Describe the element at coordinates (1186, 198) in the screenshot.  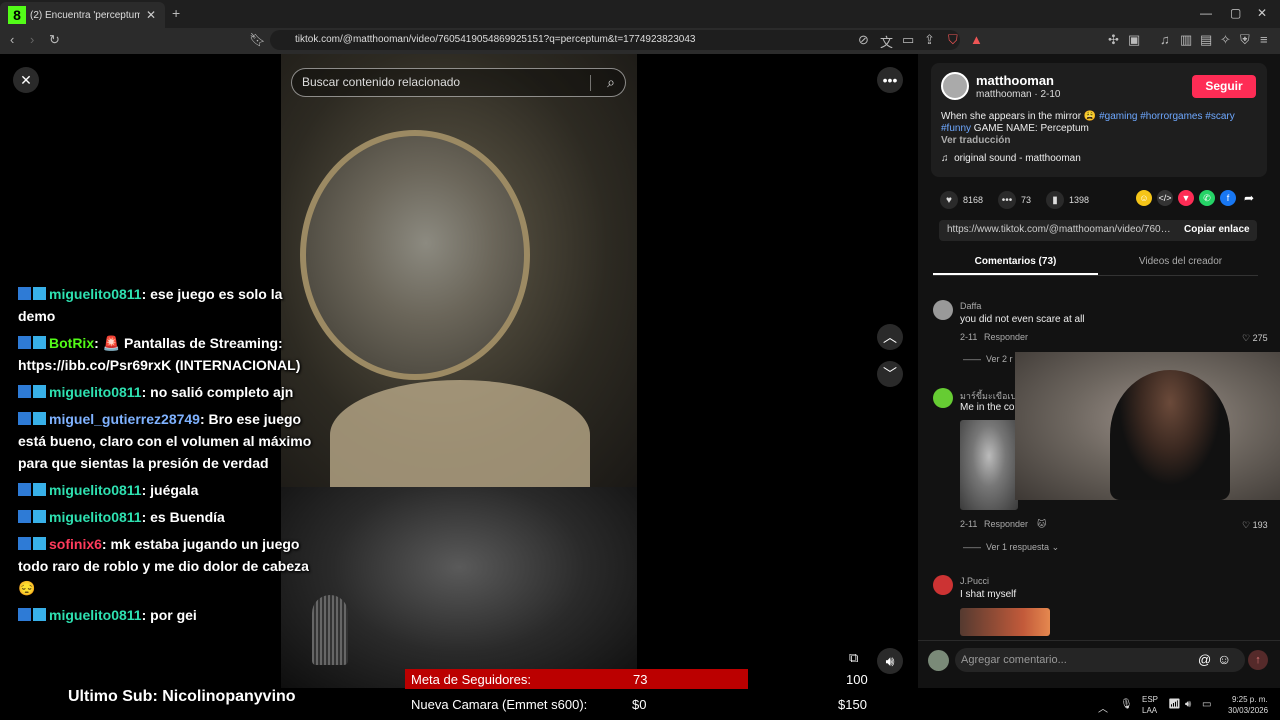
I see `send-icon: ▼` at that location.